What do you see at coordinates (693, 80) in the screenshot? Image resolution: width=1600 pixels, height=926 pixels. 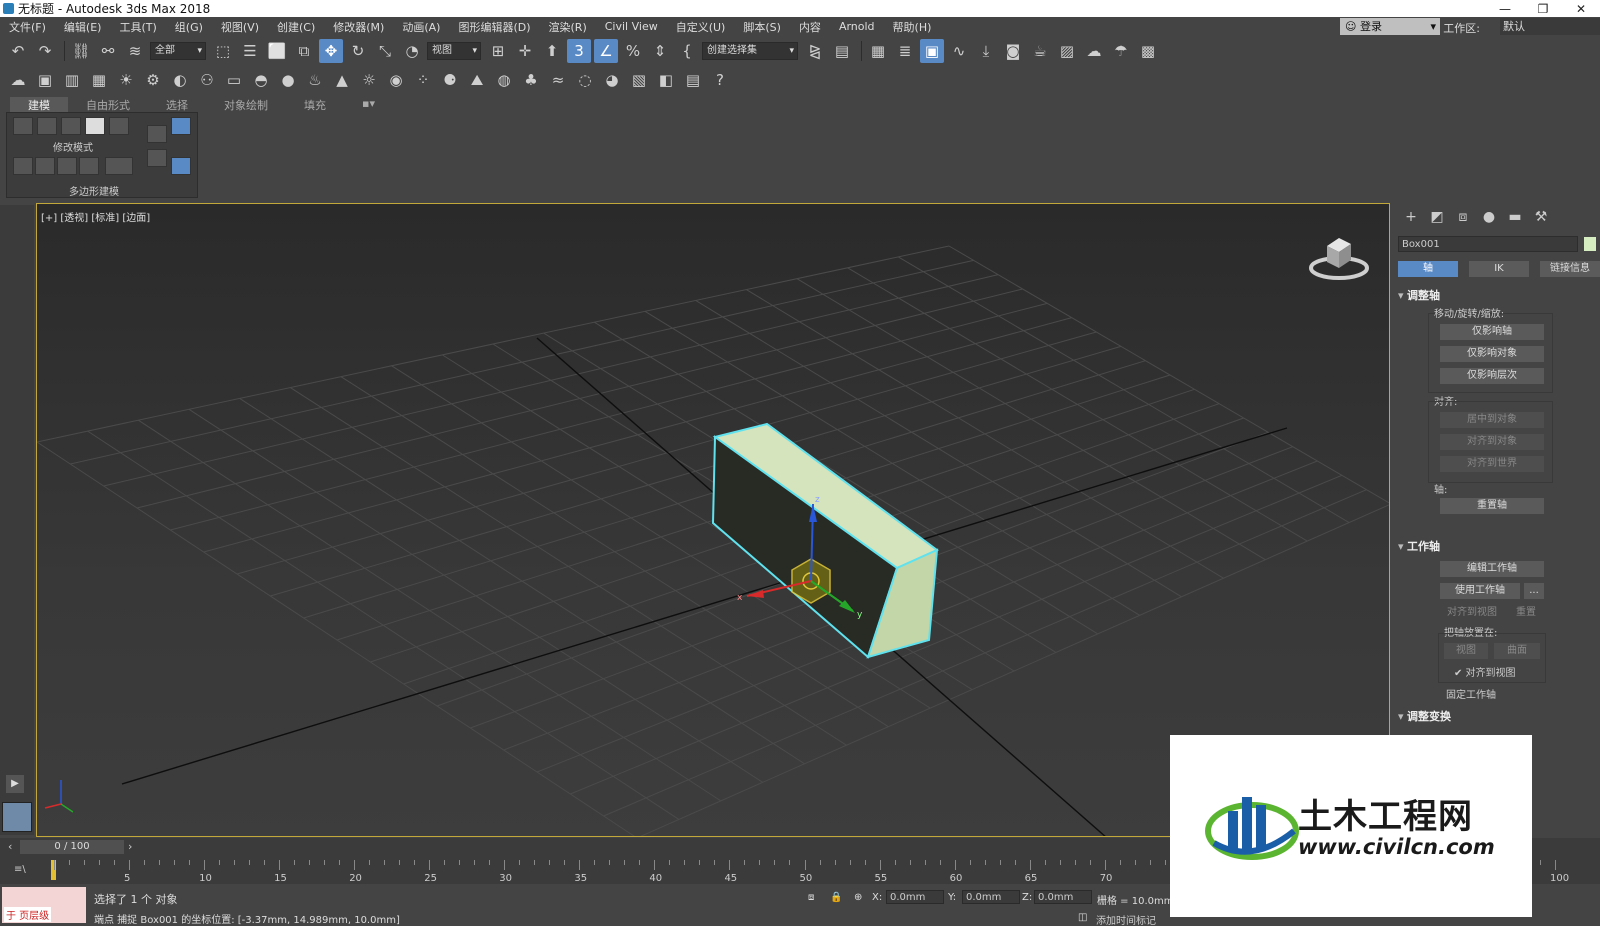 I see `log-icon: ▤` at bounding box center [693, 80].